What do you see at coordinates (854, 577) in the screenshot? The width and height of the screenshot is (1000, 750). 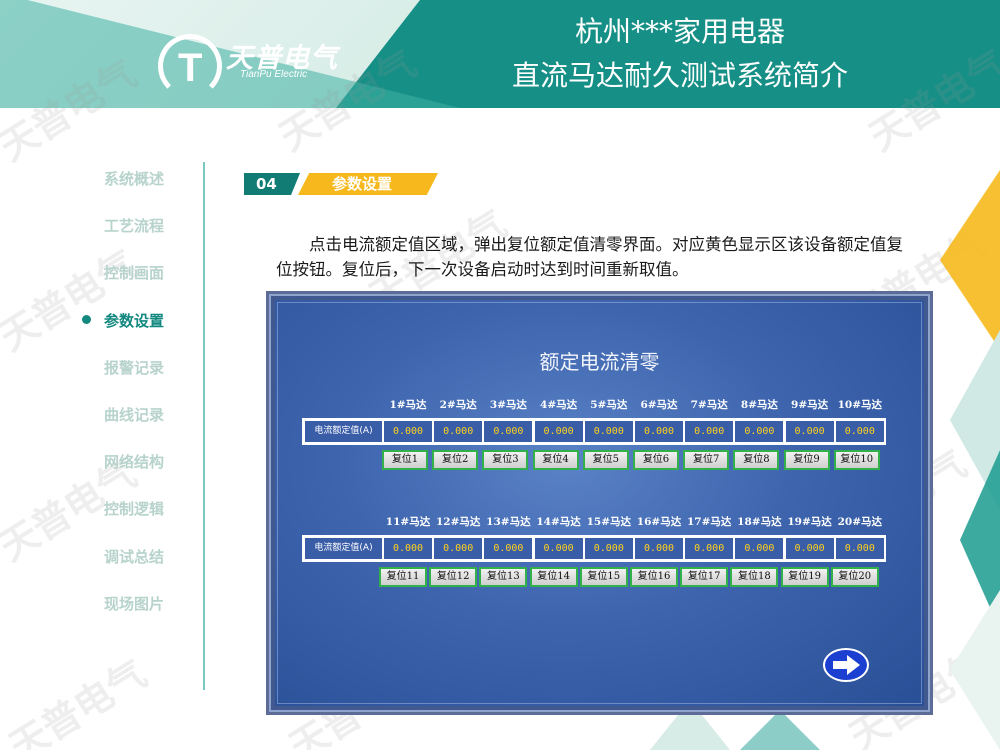 I see `reset-button: 复位20` at bounding box center [854, 577].